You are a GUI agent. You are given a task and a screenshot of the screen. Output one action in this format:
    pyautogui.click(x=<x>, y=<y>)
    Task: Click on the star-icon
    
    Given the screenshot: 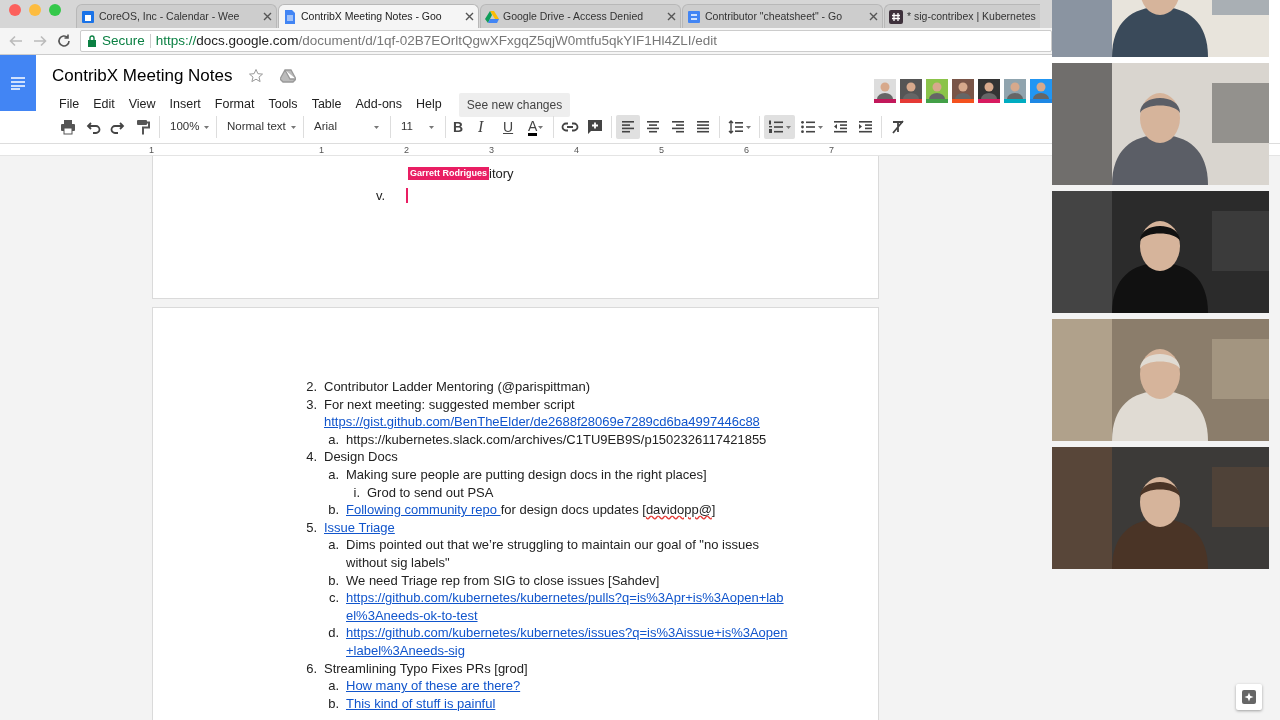 What is the action you would take?
    pyautogui.click(x=256, y=75)
    